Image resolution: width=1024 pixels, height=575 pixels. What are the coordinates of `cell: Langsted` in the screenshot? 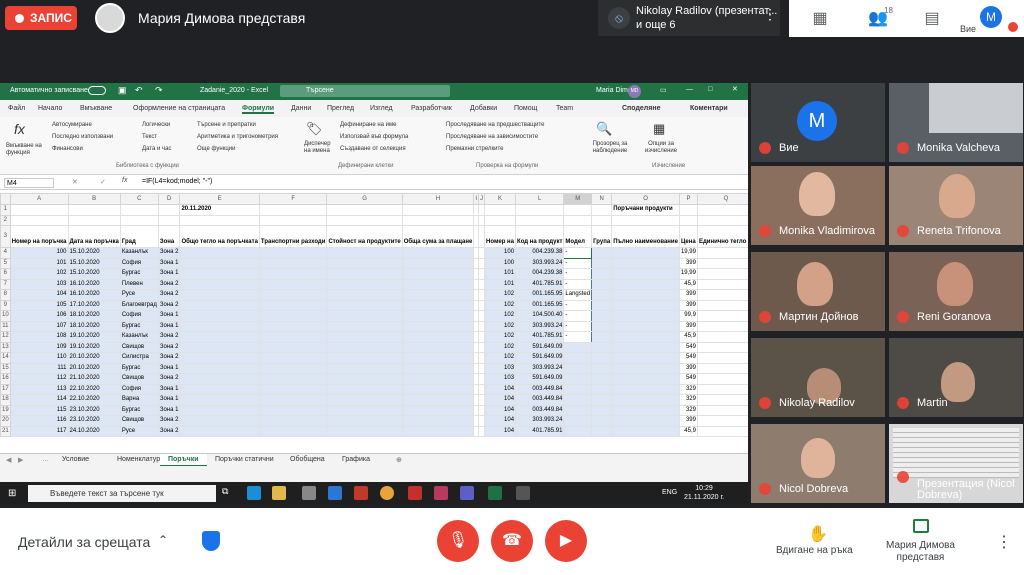 It's located at (578, 295).